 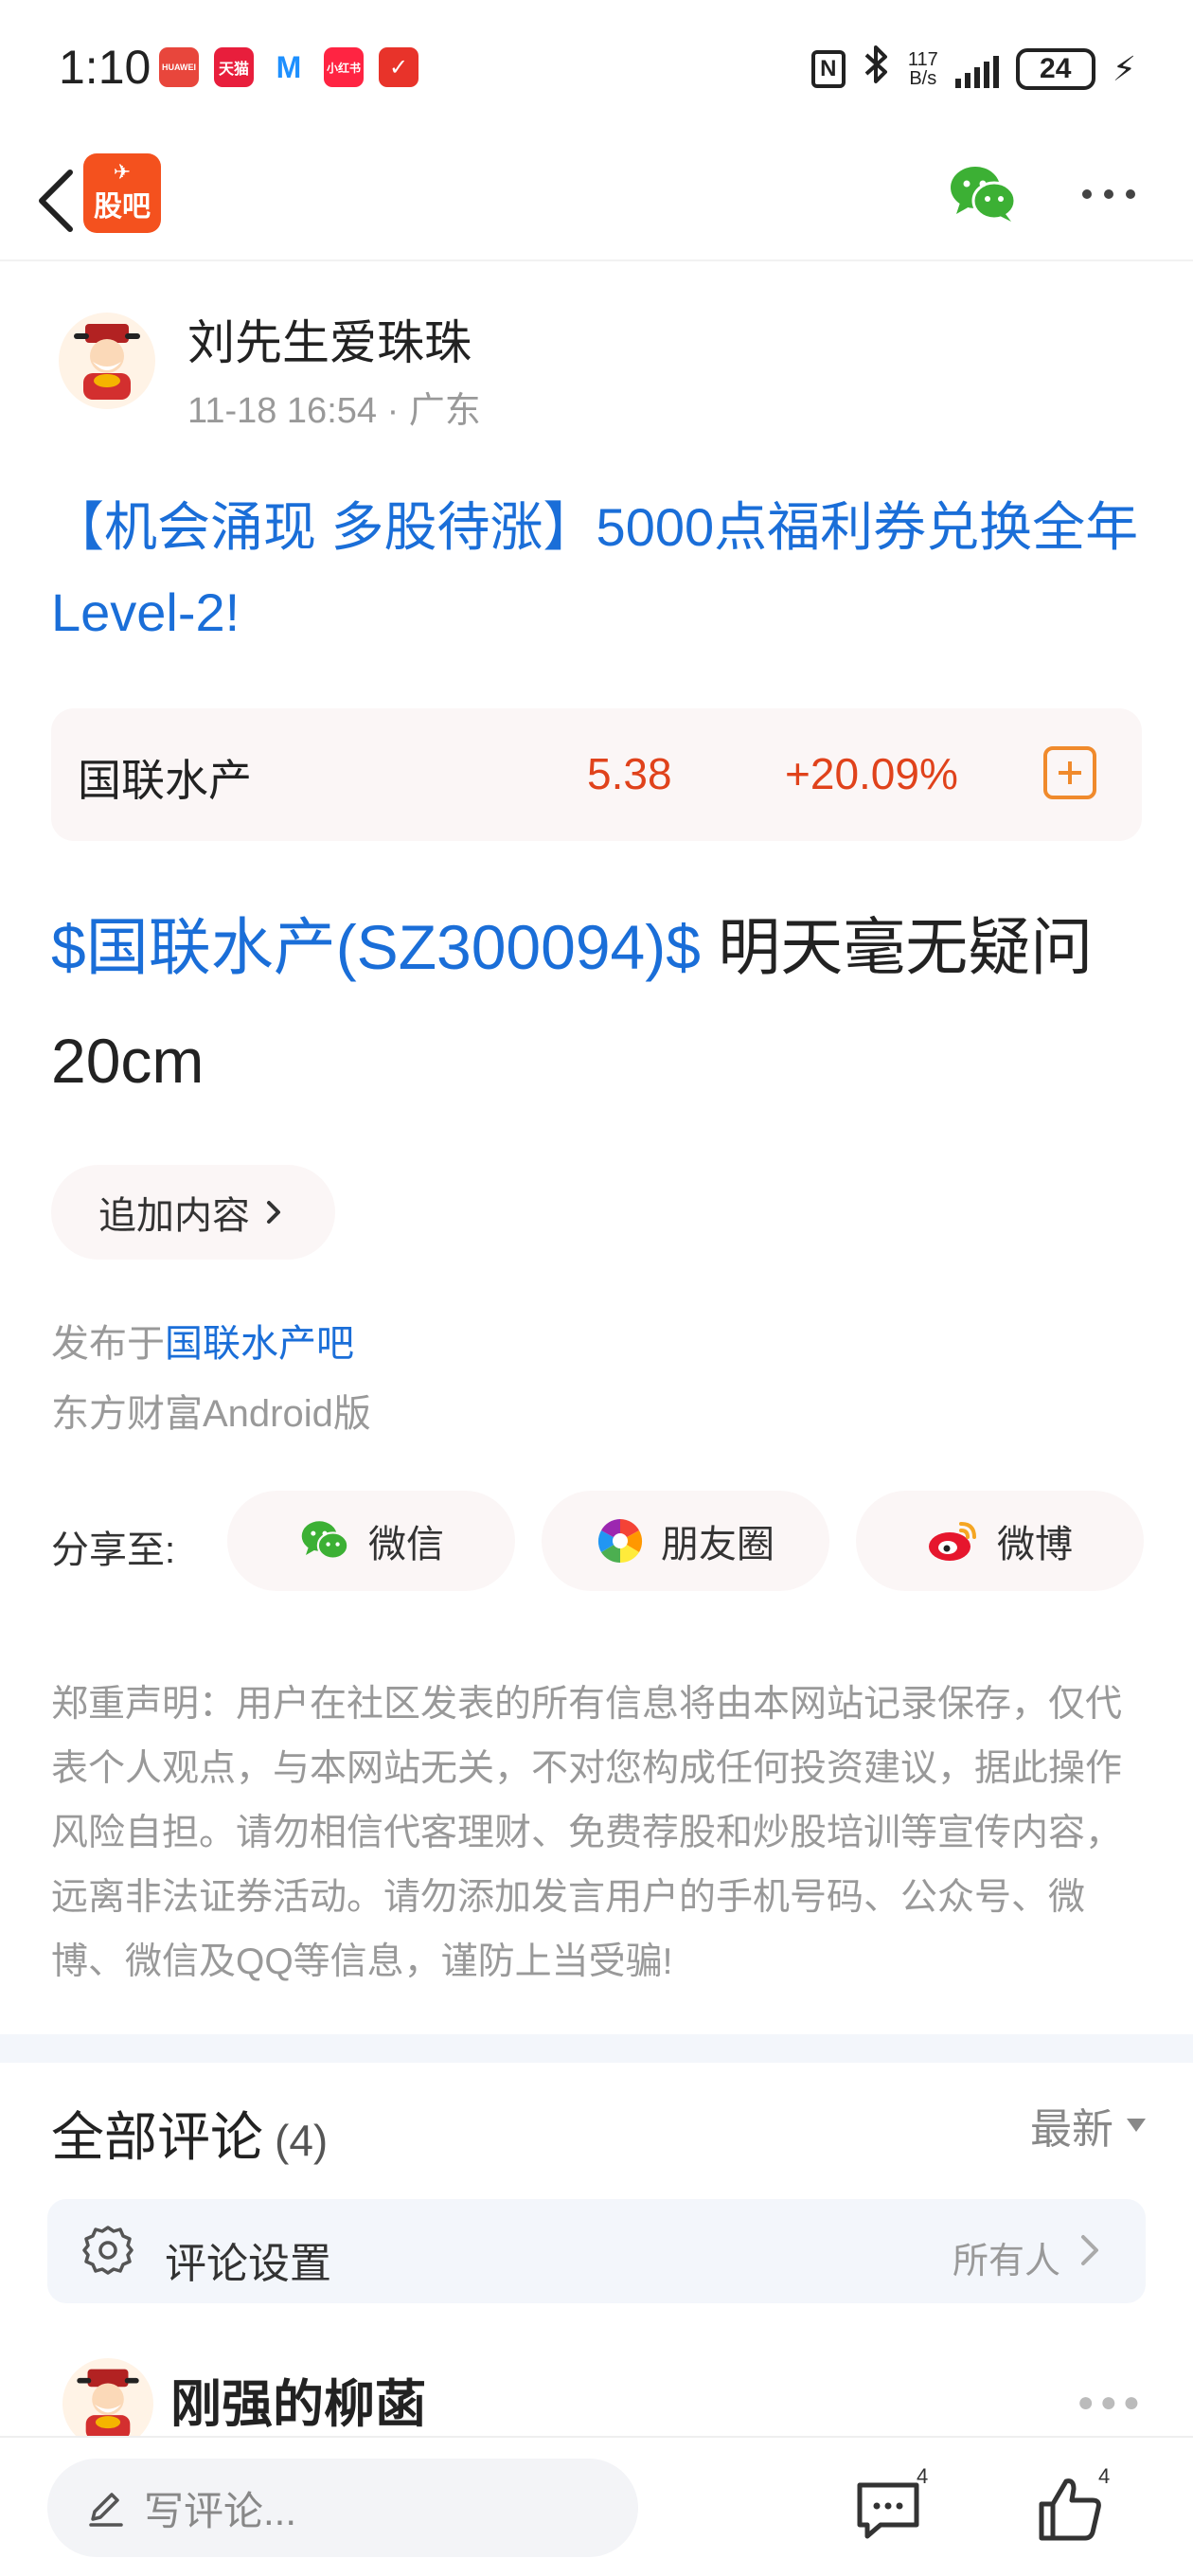 What do you see at coordinates (596, 2048) in the screenshot?
I see `section-divider` at bounding box center [596, 2048].